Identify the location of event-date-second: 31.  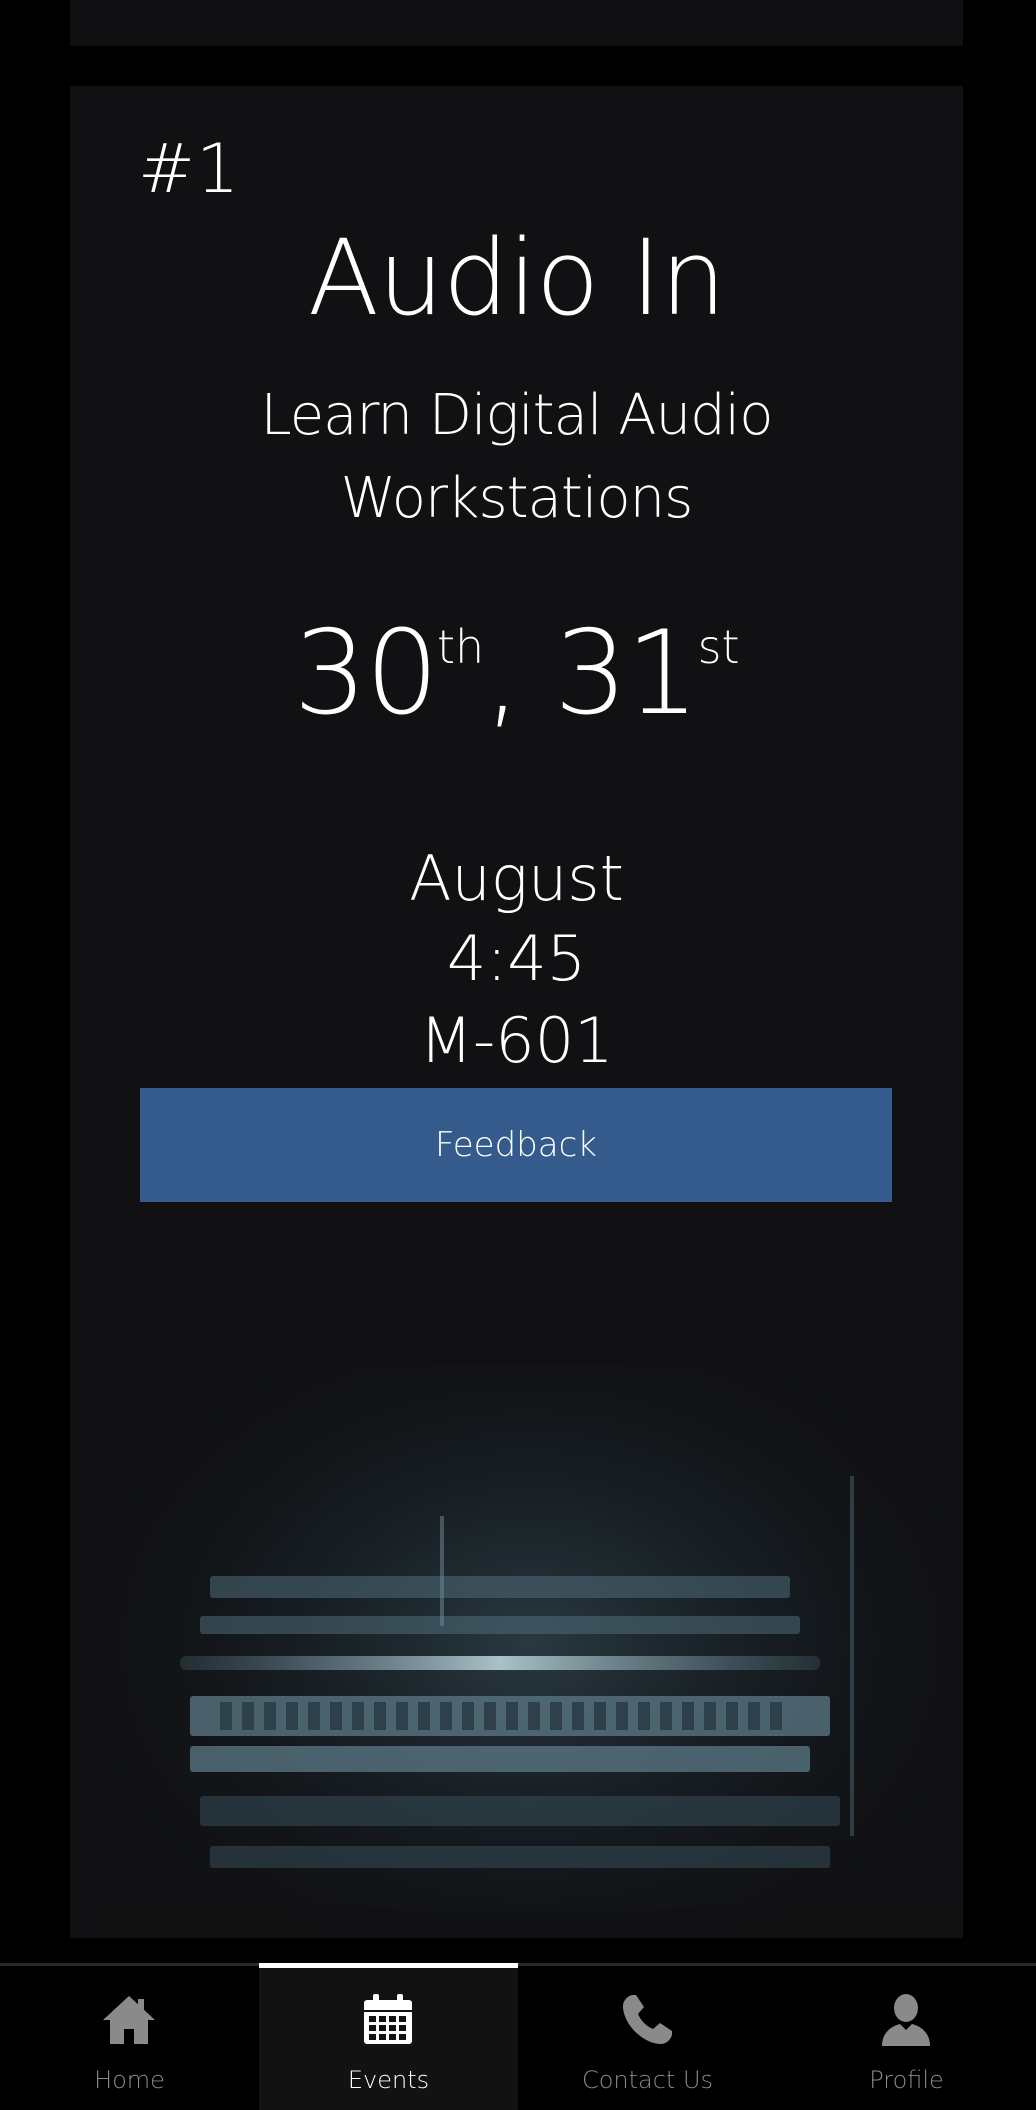
(626, 673).